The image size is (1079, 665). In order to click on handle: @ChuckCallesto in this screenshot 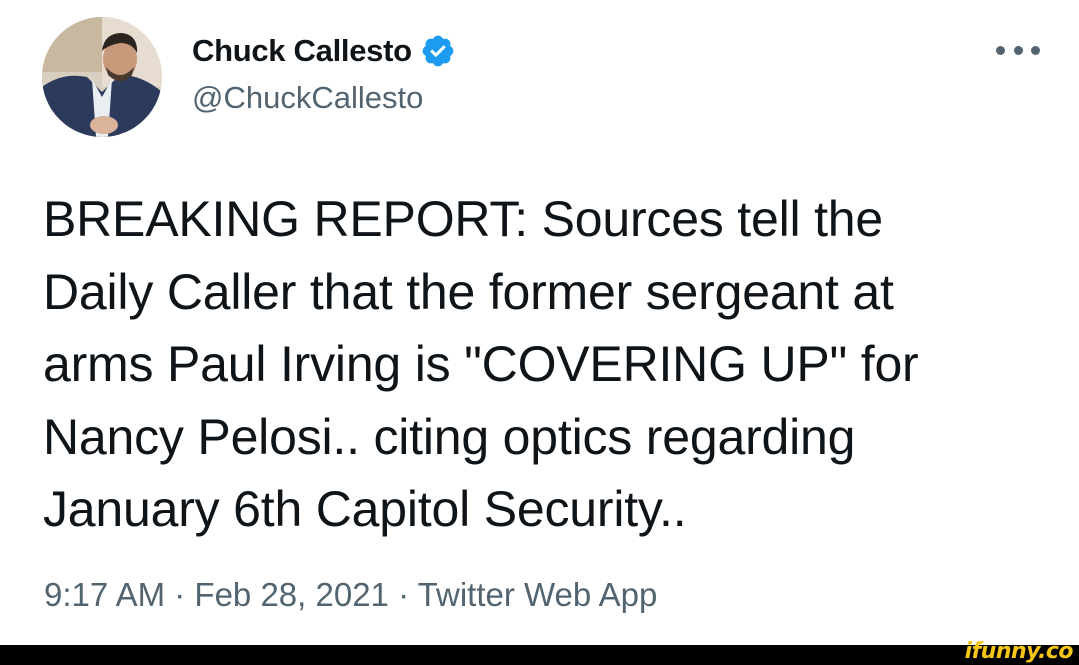, I will do `click(307, 98)`.